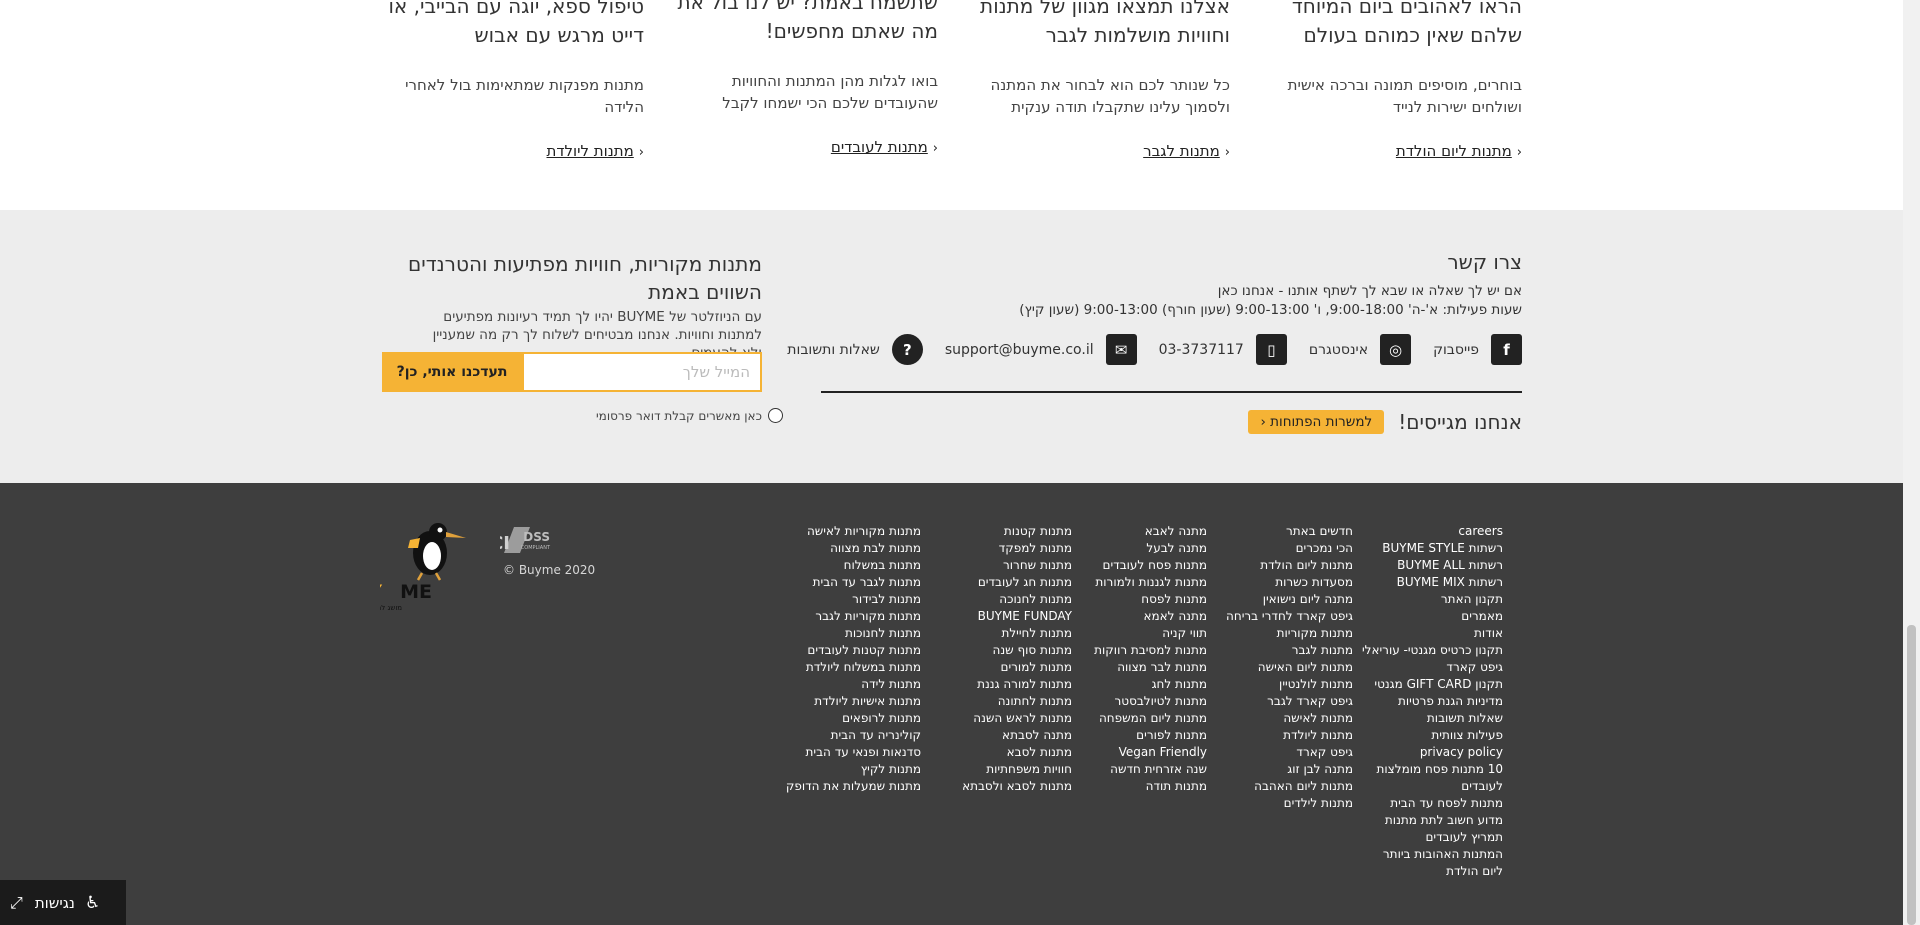  What do you see at coordinates (1477, 349) in the screenshot?
I see `contact-facebook: f פייסבוק` at bounding box center [1477, 349].